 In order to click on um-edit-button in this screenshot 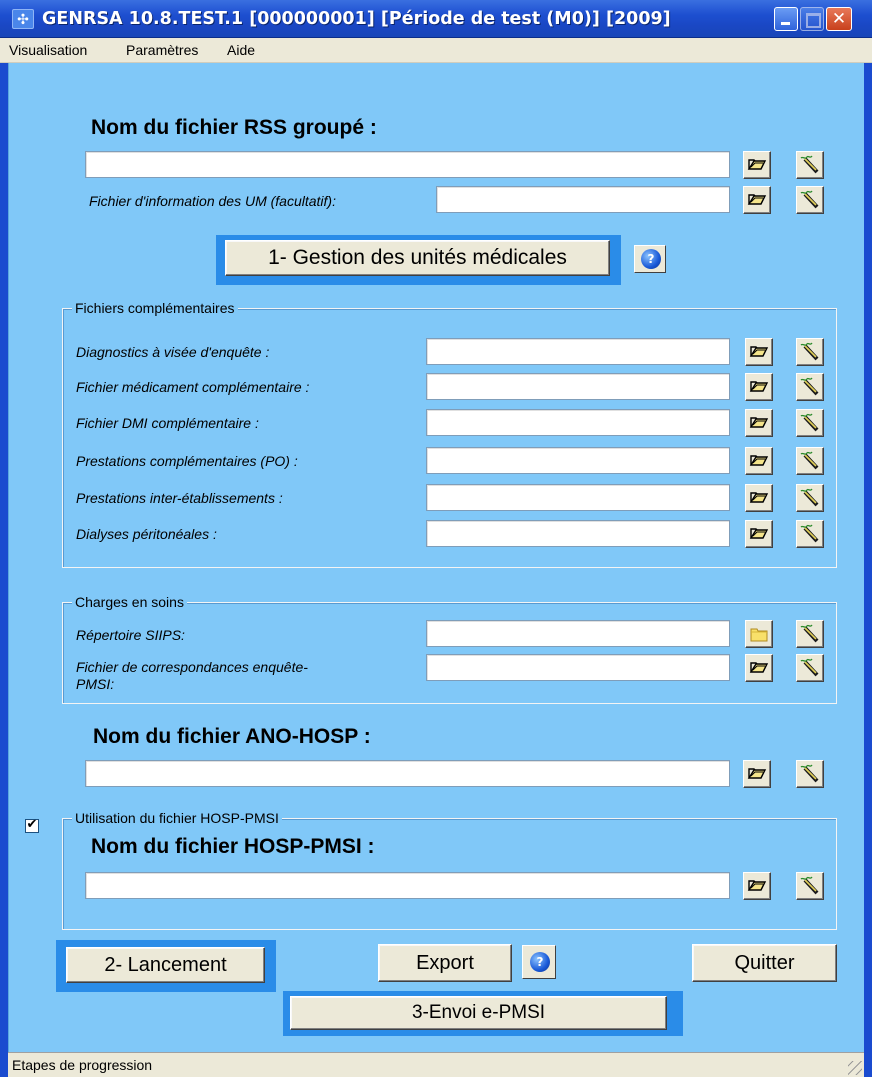, I will do `click(810, 200)`.